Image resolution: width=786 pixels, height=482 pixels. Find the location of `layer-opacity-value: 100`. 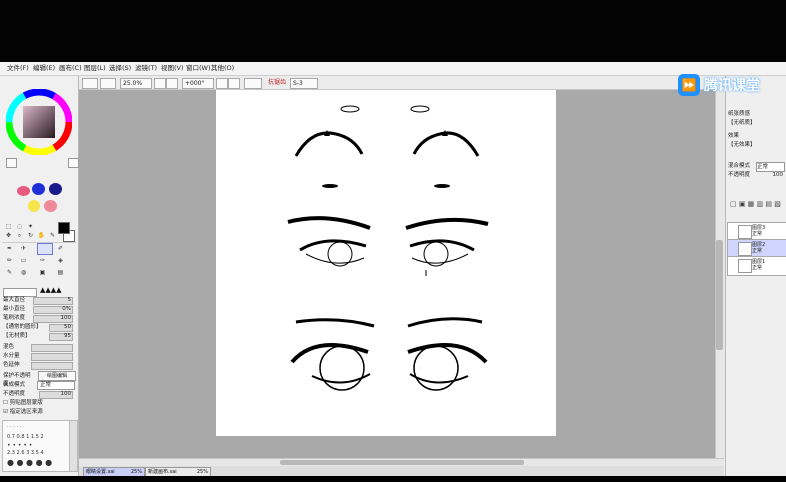

layer-opacity-value: 100 is located at coordinates (66, 394).